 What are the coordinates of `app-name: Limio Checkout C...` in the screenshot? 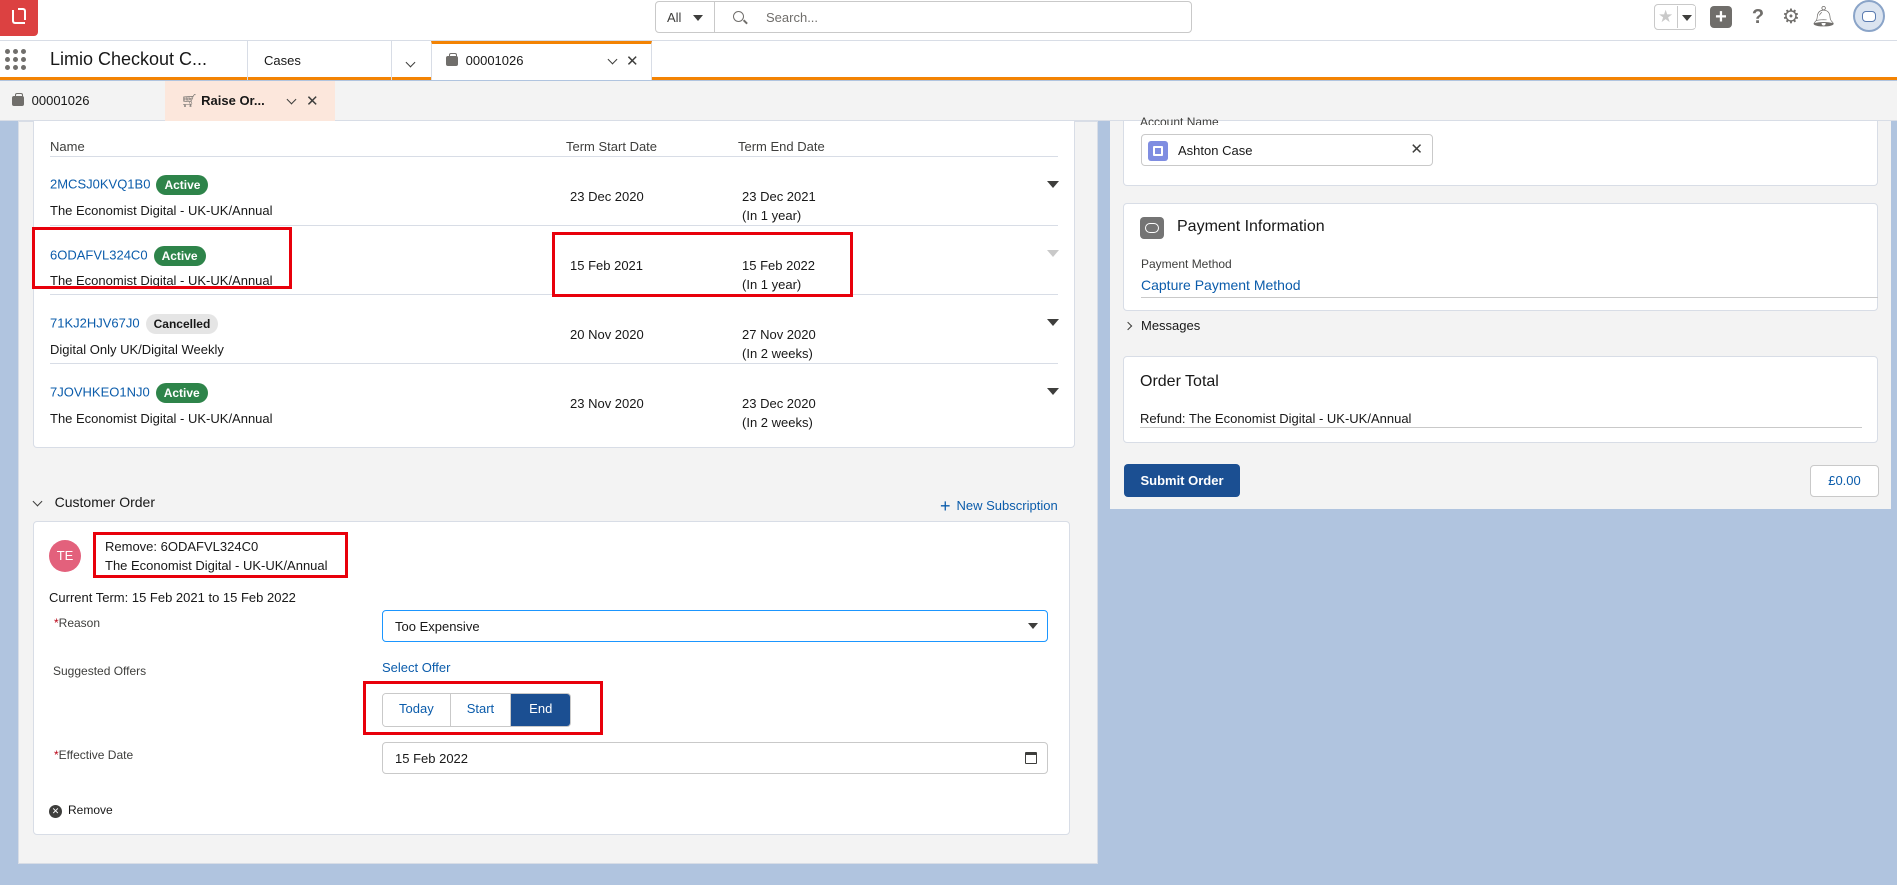 It's located at (129, 59).